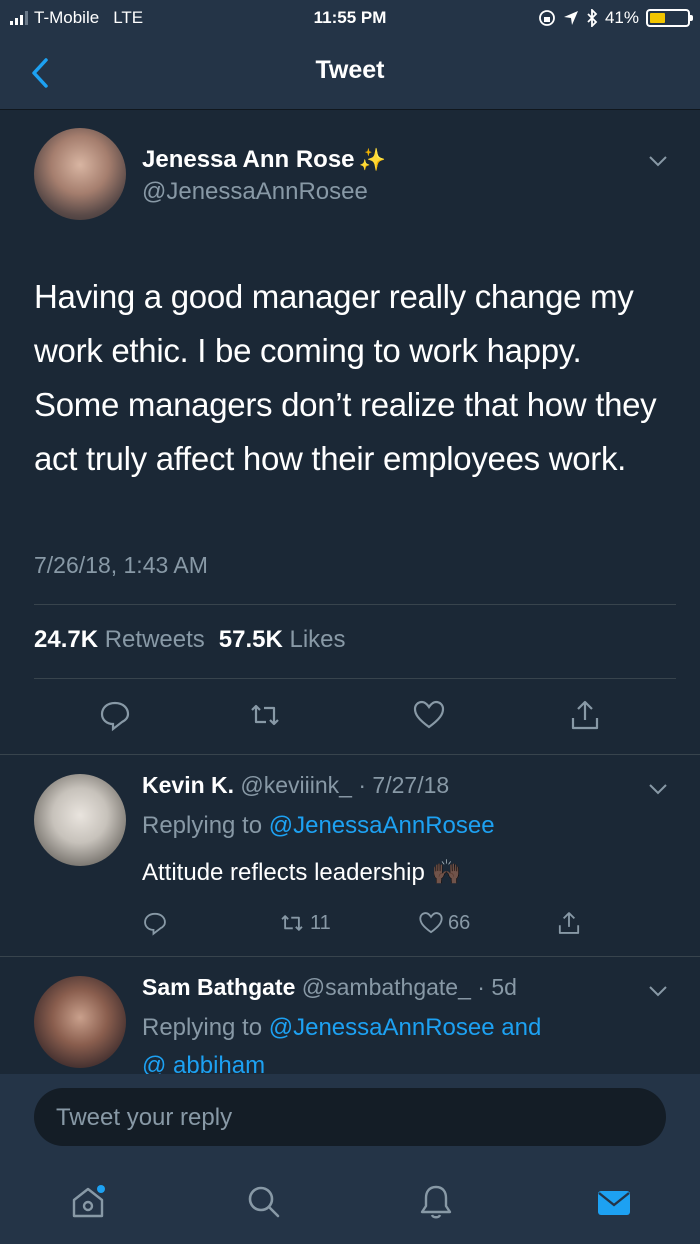 The image size is (700, 1244). I want to click on reply-author-handle: @keviiink_, so click(296, 785).